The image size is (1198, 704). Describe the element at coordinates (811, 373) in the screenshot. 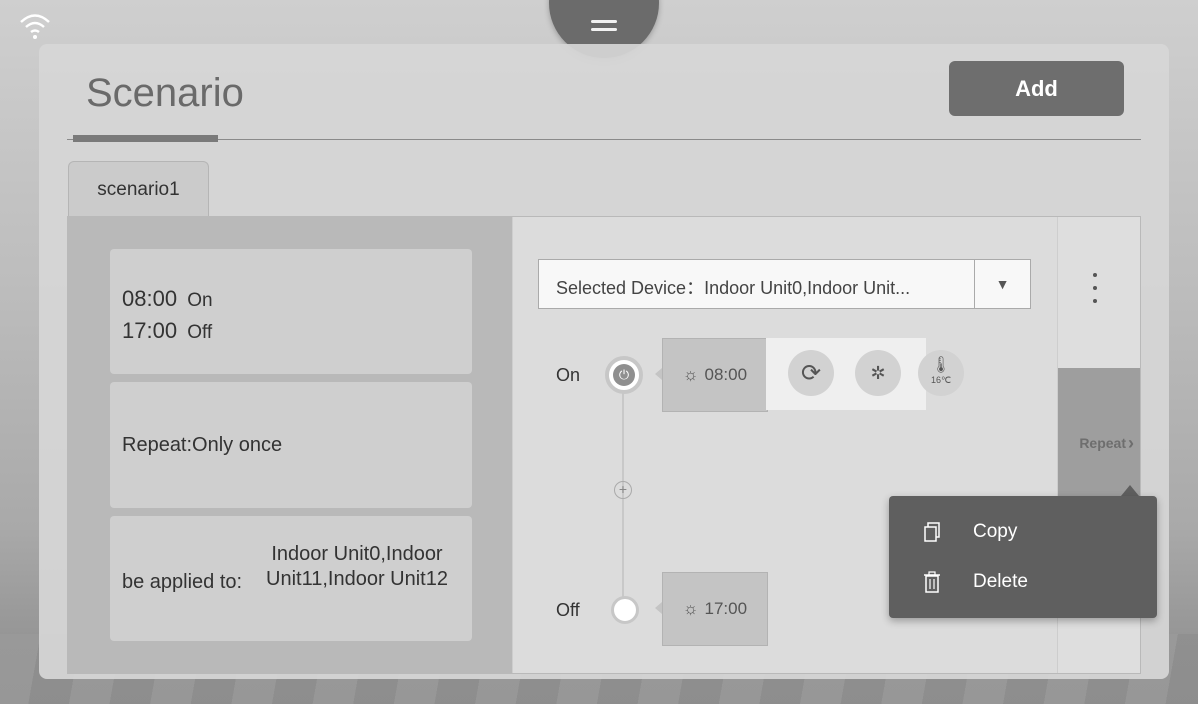

I see `refresh-icon: ⟳` at that location.